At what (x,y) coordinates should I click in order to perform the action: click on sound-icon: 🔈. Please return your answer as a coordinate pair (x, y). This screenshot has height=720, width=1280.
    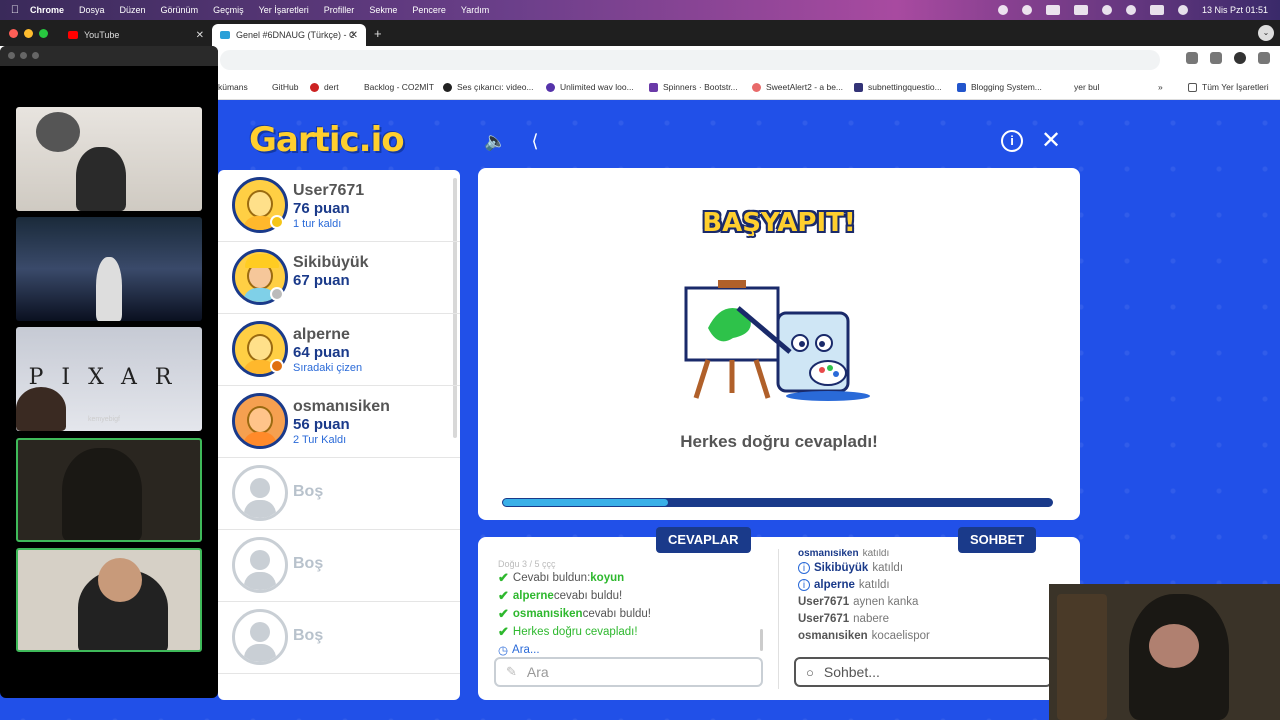
    Looking at the image, I should click on (495, 141).